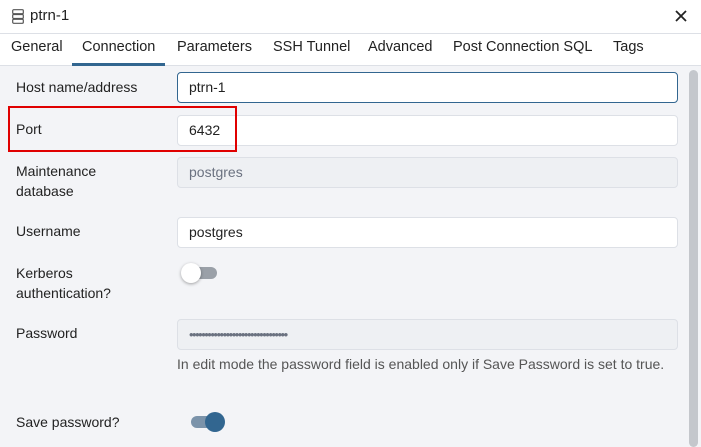  What do you see at coordinates (215, 422) in the screenshot?
I see `save-password-toggle-knob` at bounding box center [215, 422].